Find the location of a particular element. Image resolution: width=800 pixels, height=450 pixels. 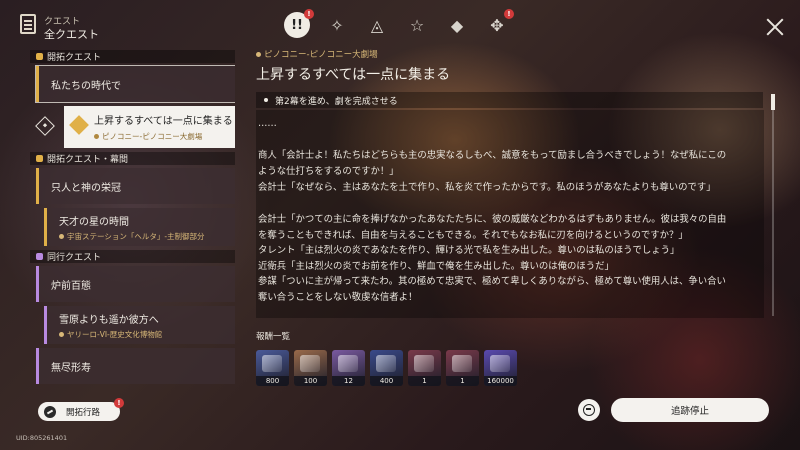

reward-item: 160000 is located at coordinates (500, 368).